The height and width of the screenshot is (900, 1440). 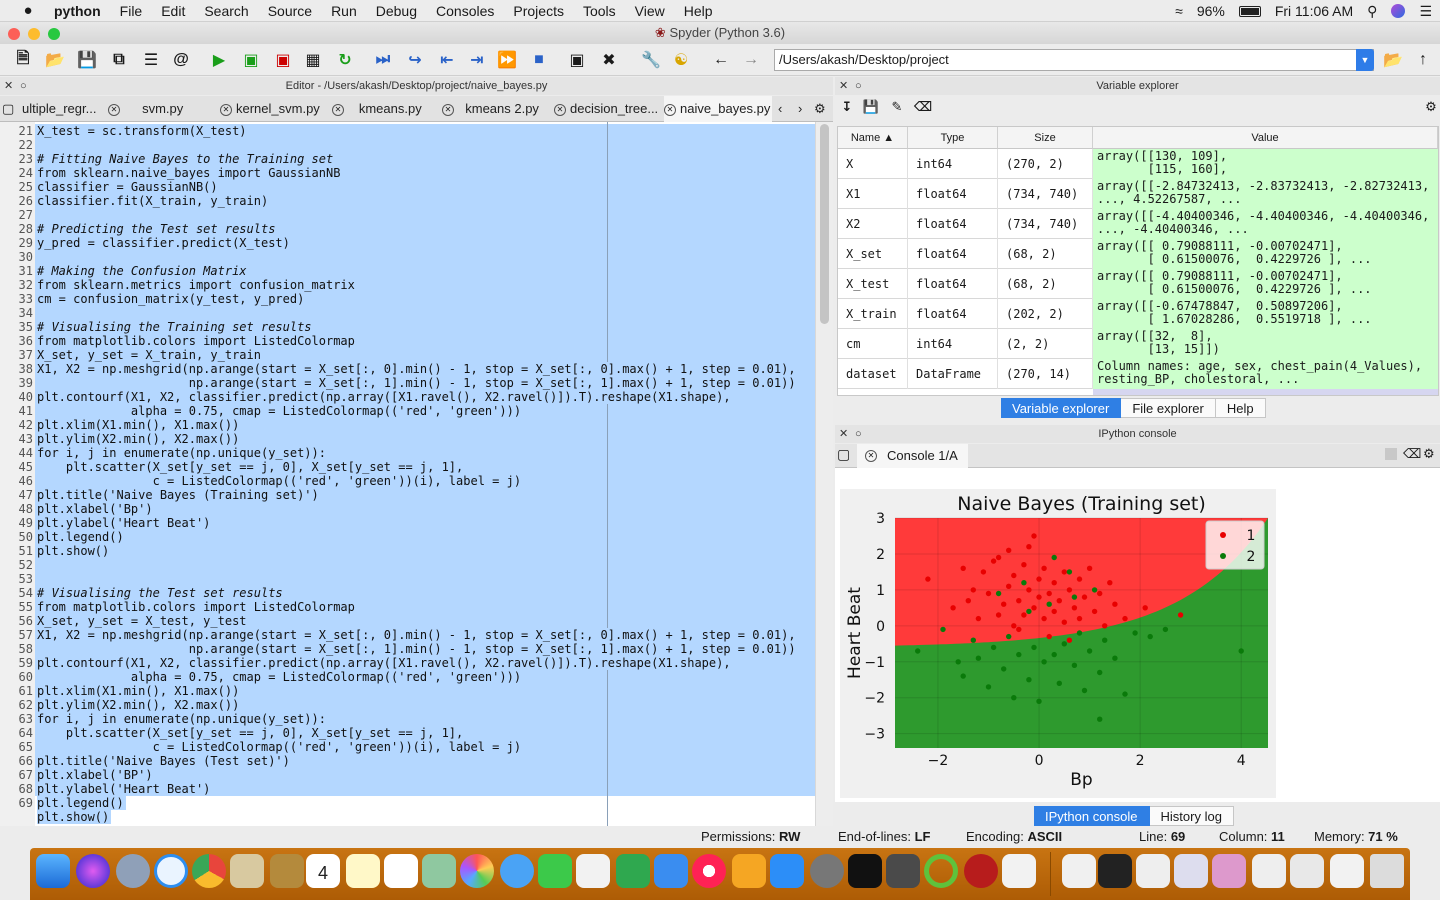 What do you see at coordinates (609, 60) in the screenshot?
I see `fullscreen-icon: ✖` at bounding box center [609, 60].